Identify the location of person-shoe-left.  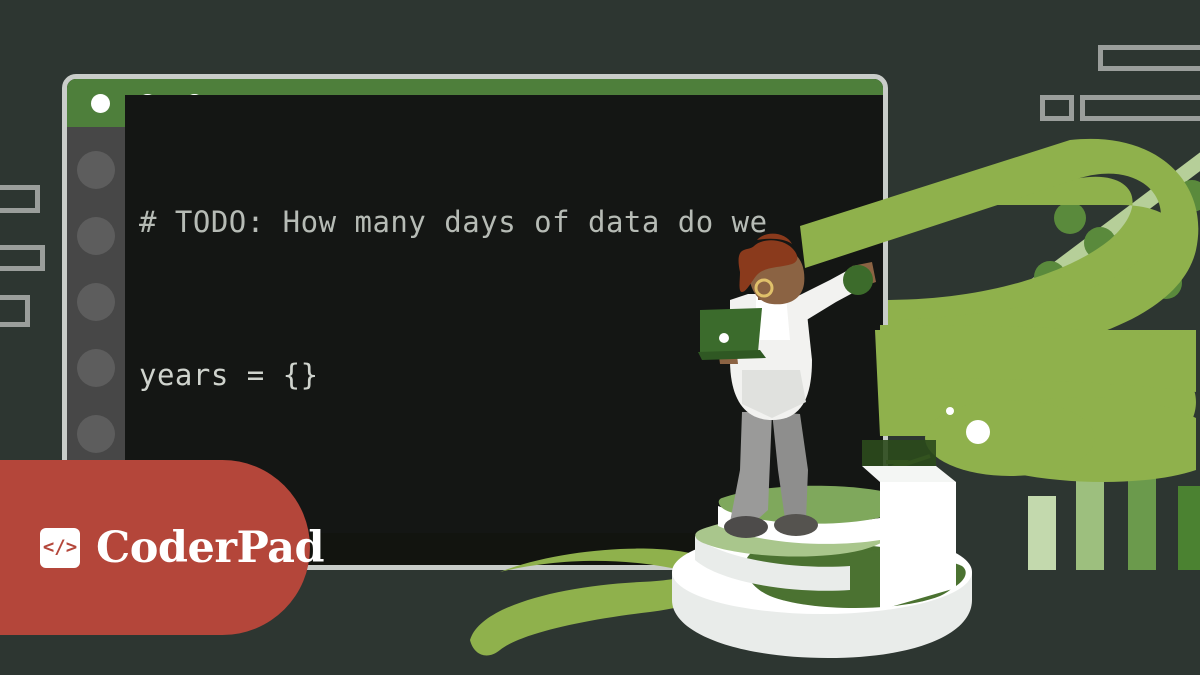
(746, 527).